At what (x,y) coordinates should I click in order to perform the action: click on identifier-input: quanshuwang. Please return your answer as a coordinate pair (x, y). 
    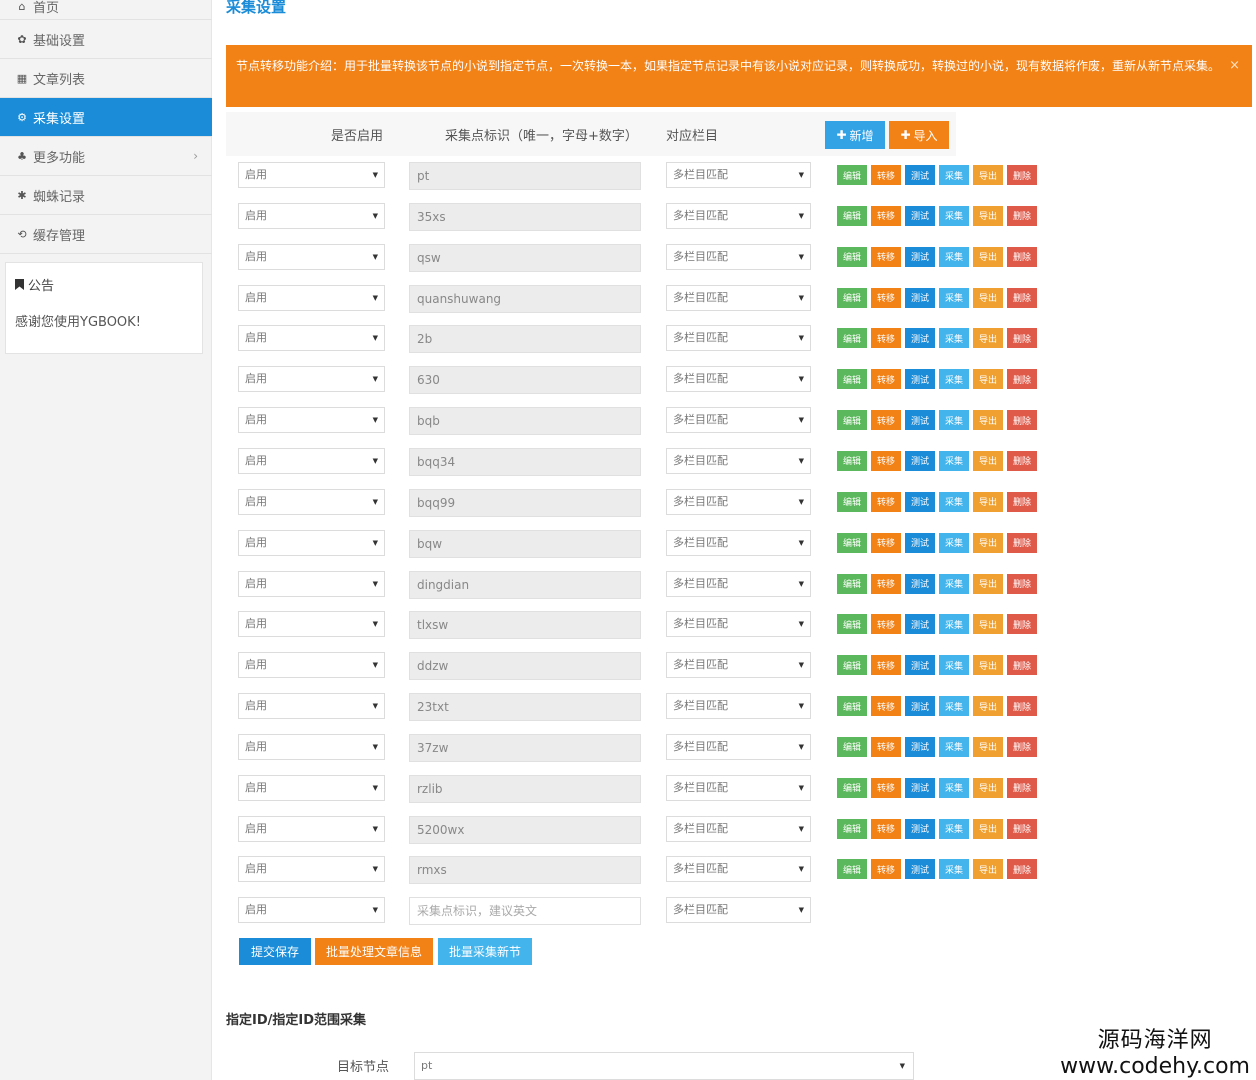
    Looking at the image, I should click on (525, 298).